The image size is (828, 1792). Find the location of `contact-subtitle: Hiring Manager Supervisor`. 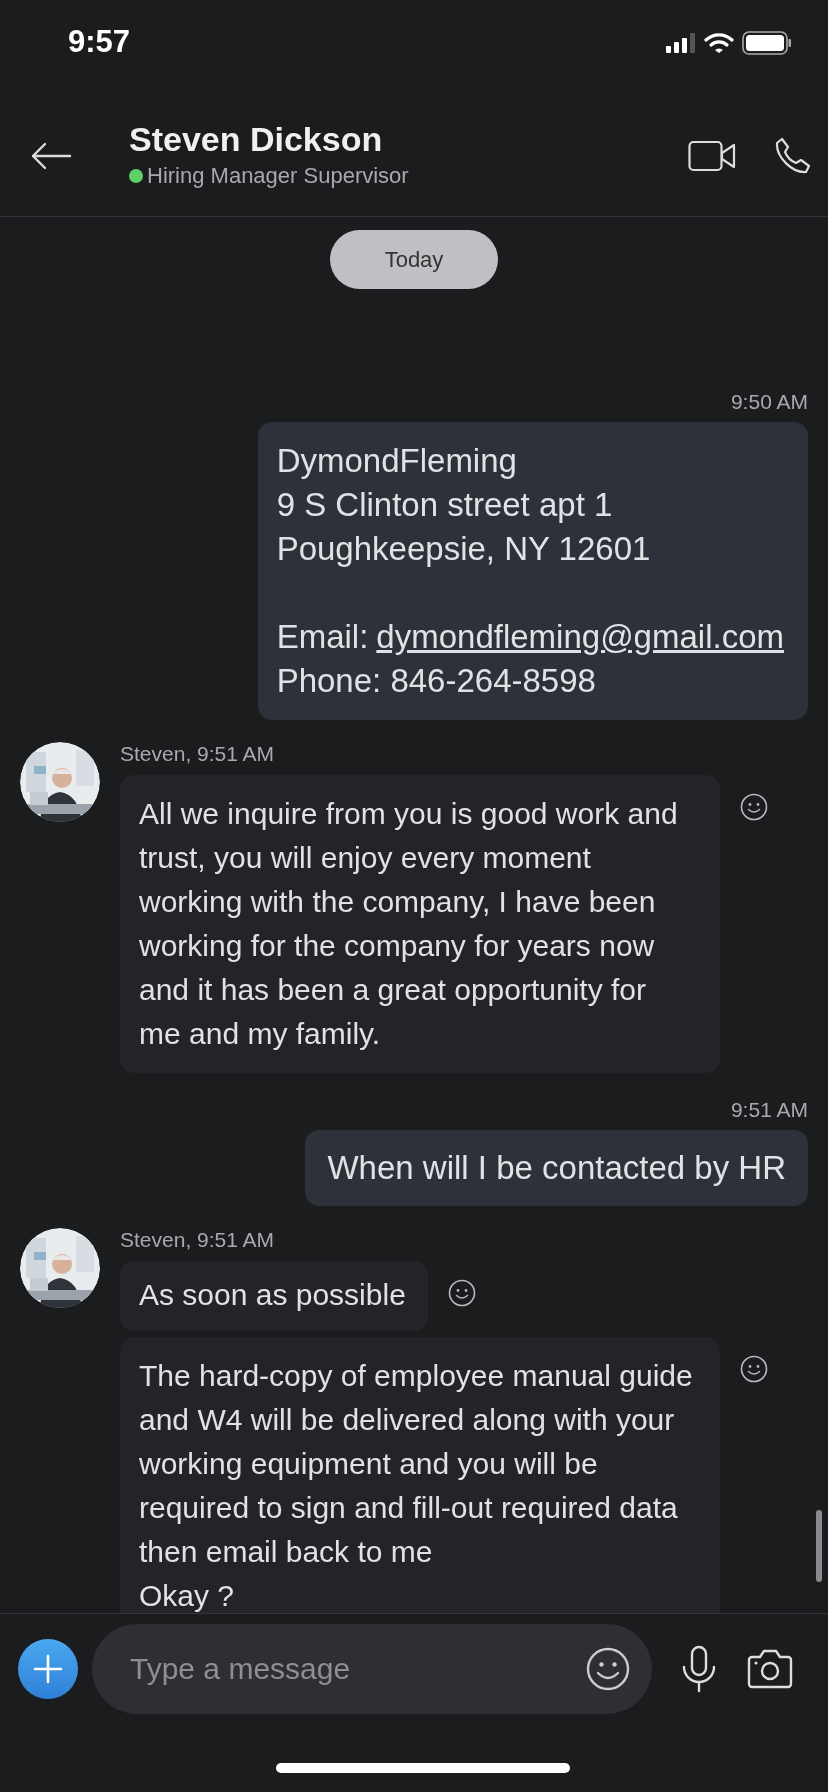

contact-subtitle: Hiring Manager Supervisor is located at coordinates (278, 176).